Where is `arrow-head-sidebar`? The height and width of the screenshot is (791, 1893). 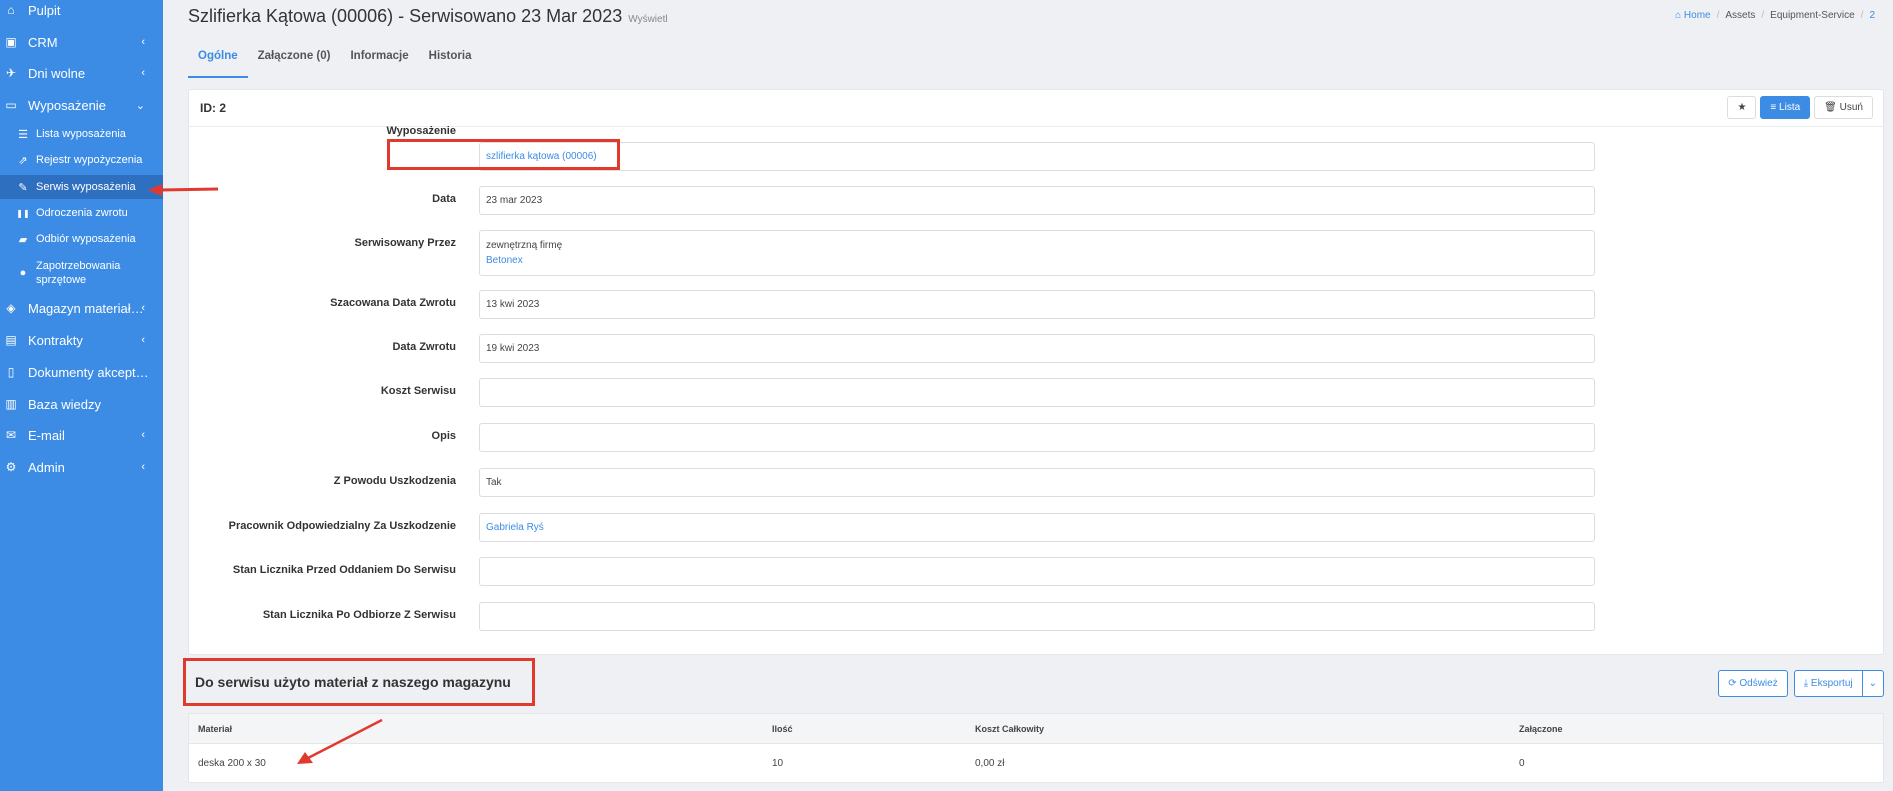
arrow-head-sidebar is located at coordinates (155, 190).